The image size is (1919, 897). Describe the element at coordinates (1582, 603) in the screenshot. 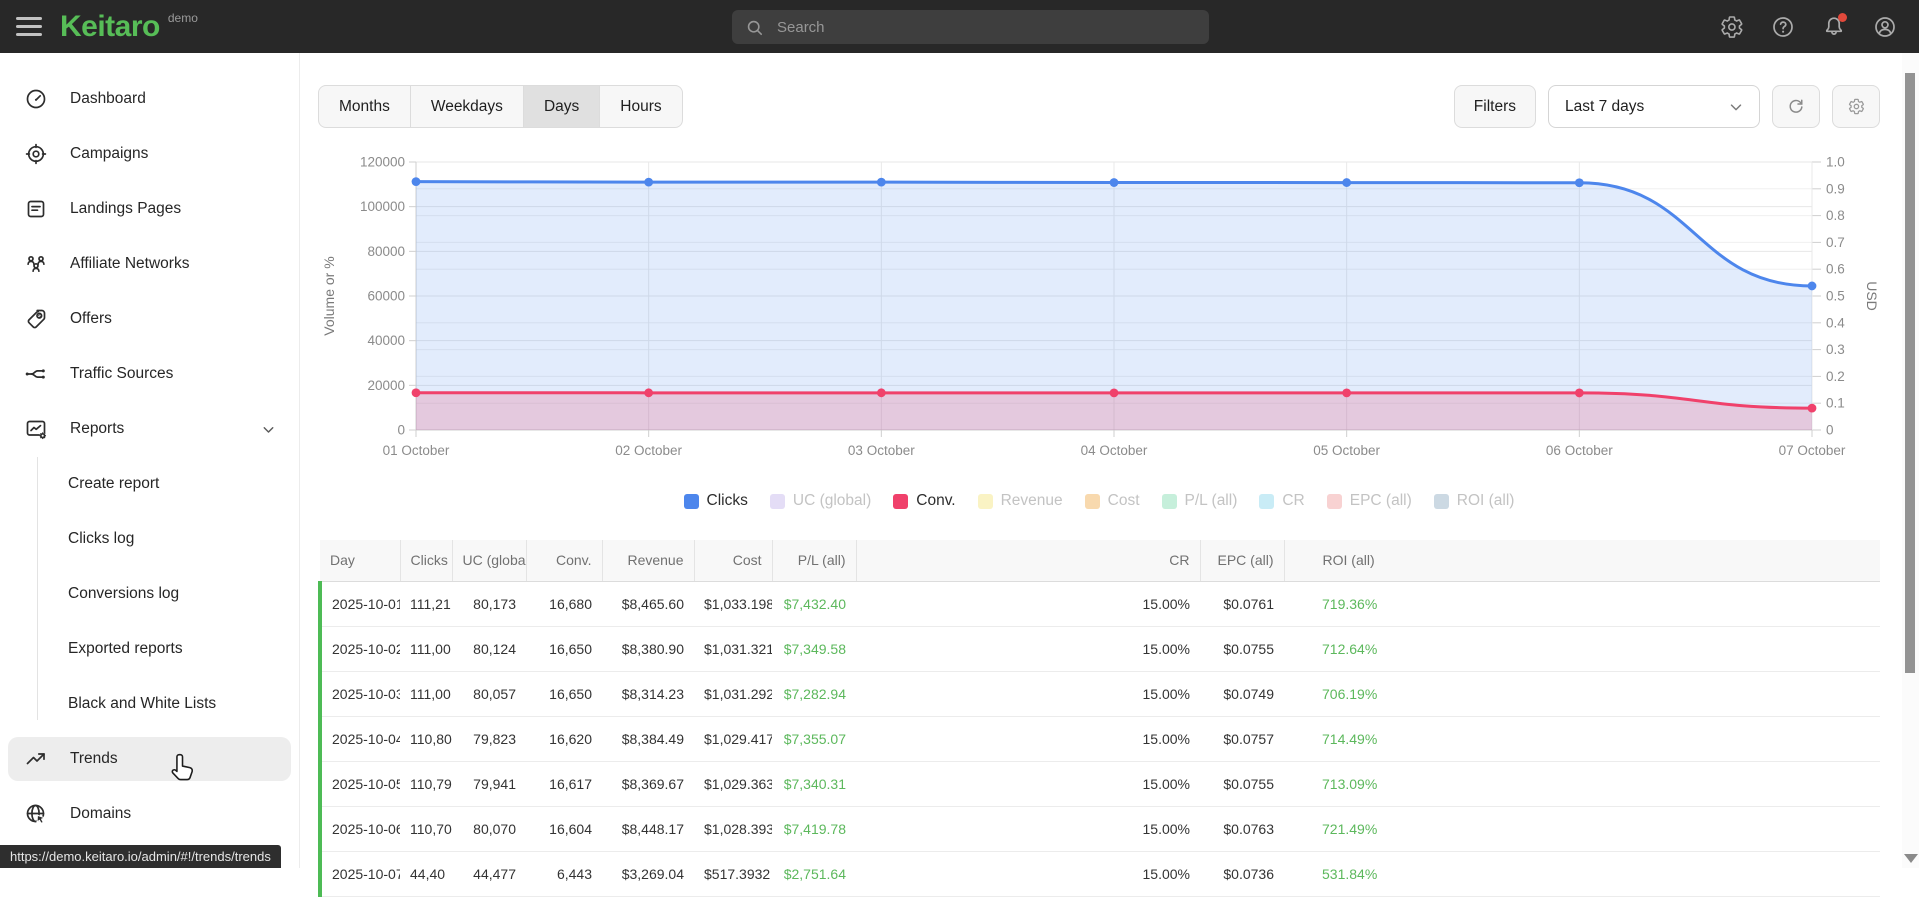

I see `cell-roi-all-: 719.36%` at that location.